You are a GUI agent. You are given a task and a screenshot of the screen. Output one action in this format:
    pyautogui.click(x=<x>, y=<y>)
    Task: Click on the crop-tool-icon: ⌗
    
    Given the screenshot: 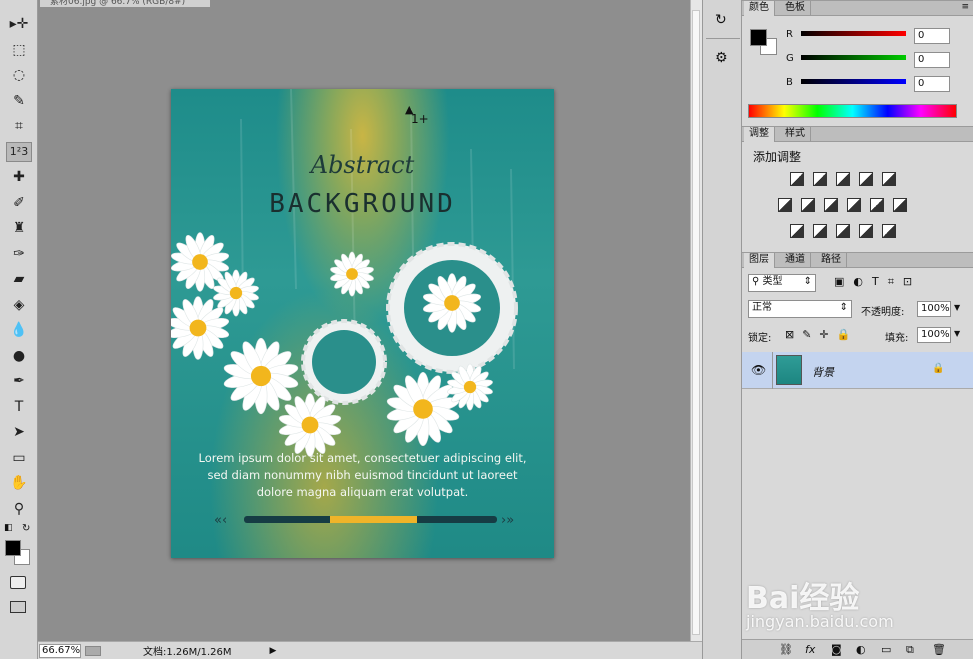 What is the action you would take?
    pyautogui.click(x=19, y=126)
    